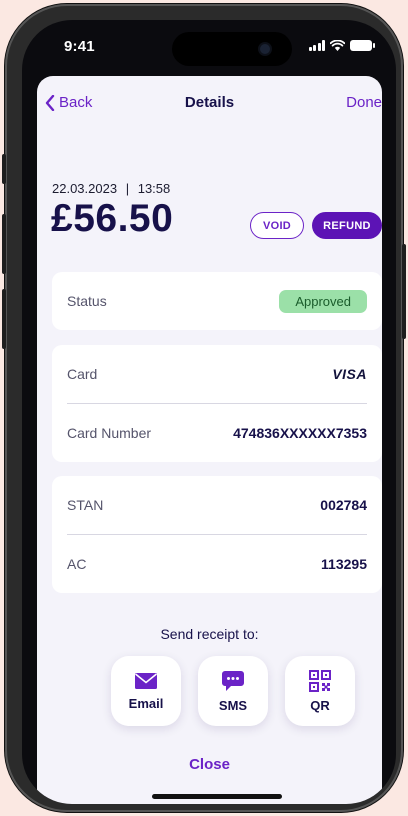 This screenshot has height=816, width=408. What do you see at coordinates (112, 218) in the screenshot?
I see `transaction-amount: £56.50` at bounding box center [112, 218].